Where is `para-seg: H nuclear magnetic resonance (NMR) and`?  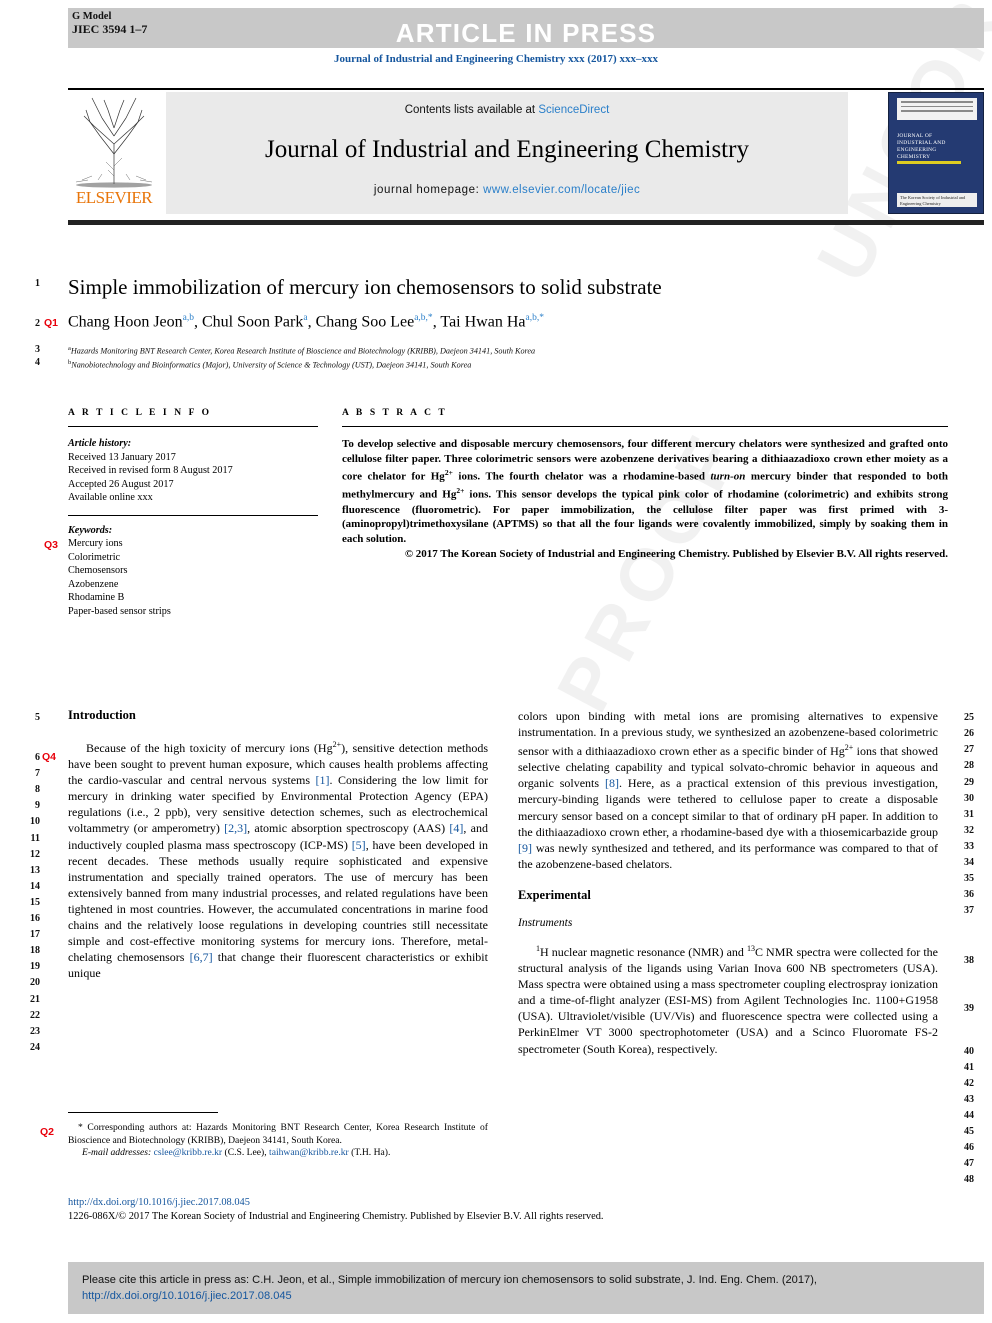 para-seg: H nuclear magnetic resonance (NMR) and is located at coordinates (643, 951).